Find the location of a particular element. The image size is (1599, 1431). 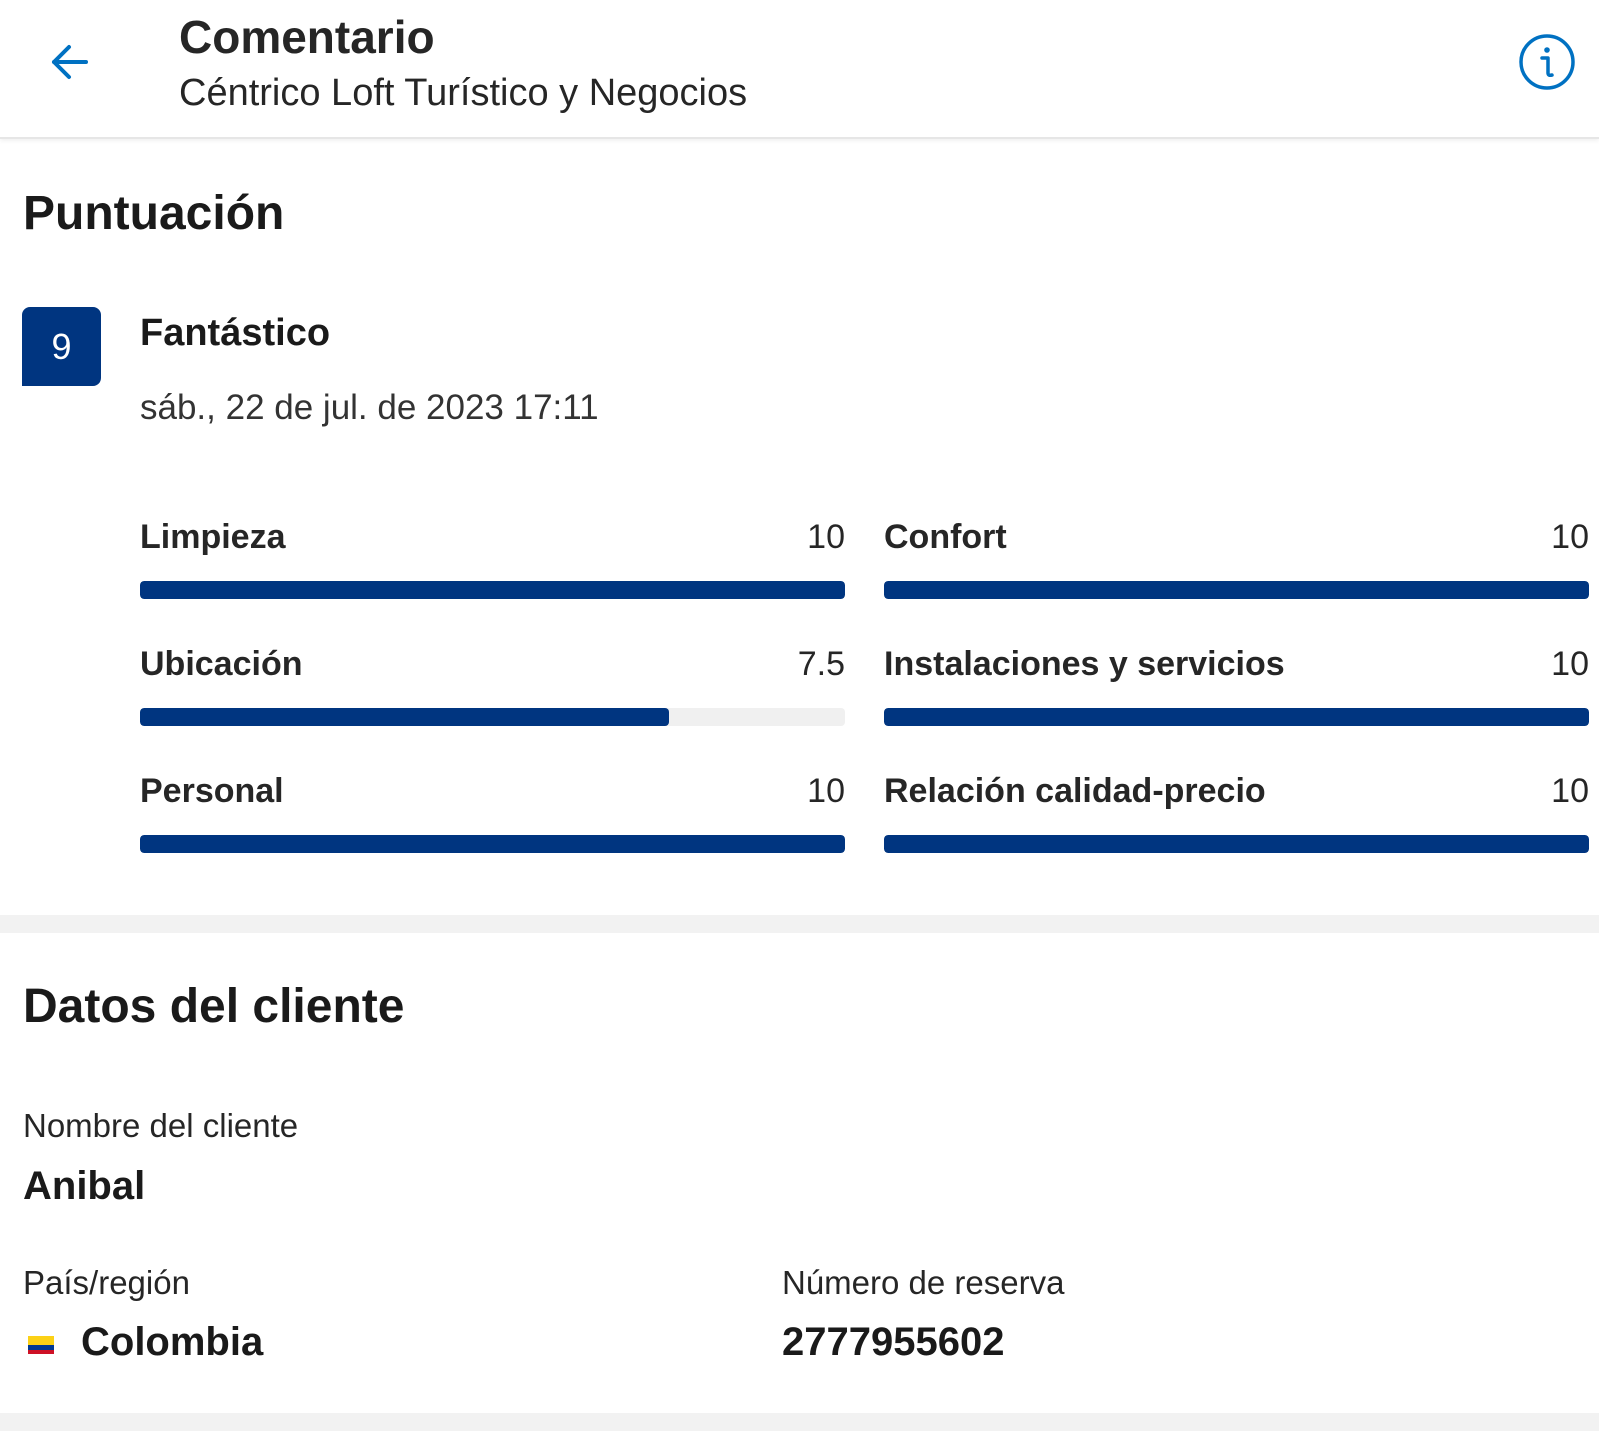

category-ubicacion: Ubicación 7.5 is located at coordinates (492, 690).